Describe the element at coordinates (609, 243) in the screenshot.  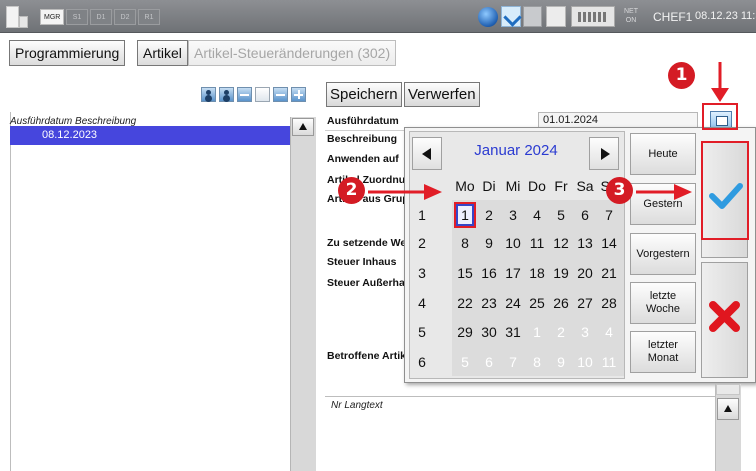
I see `calendar-day: 14` at that location.